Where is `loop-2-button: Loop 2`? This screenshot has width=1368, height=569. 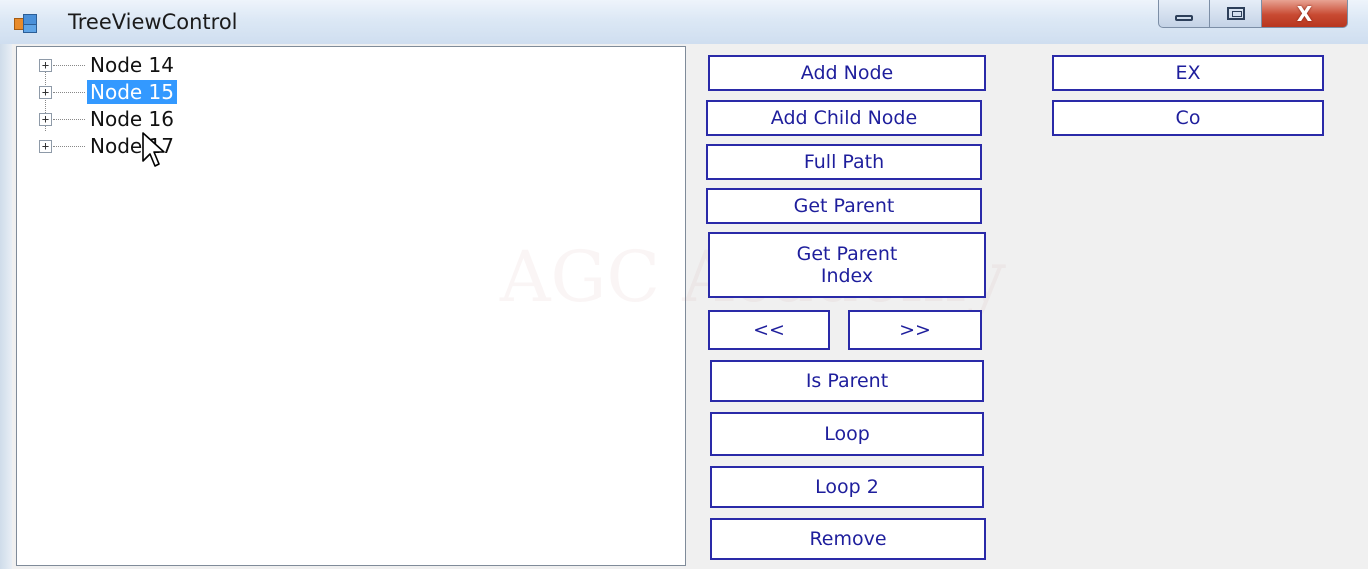
loop-2-button: Loop 2 is located at coordinates (847, 487).